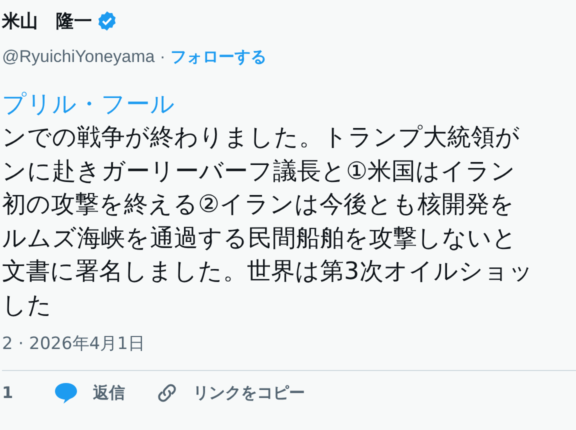 This screenshot has width=576, height=430. What do you see at coordinates (73, 344) in the screenshot?
I see `tweet-timestamp: 2 · 2026年4月1日` at bounding box center [73, 344].